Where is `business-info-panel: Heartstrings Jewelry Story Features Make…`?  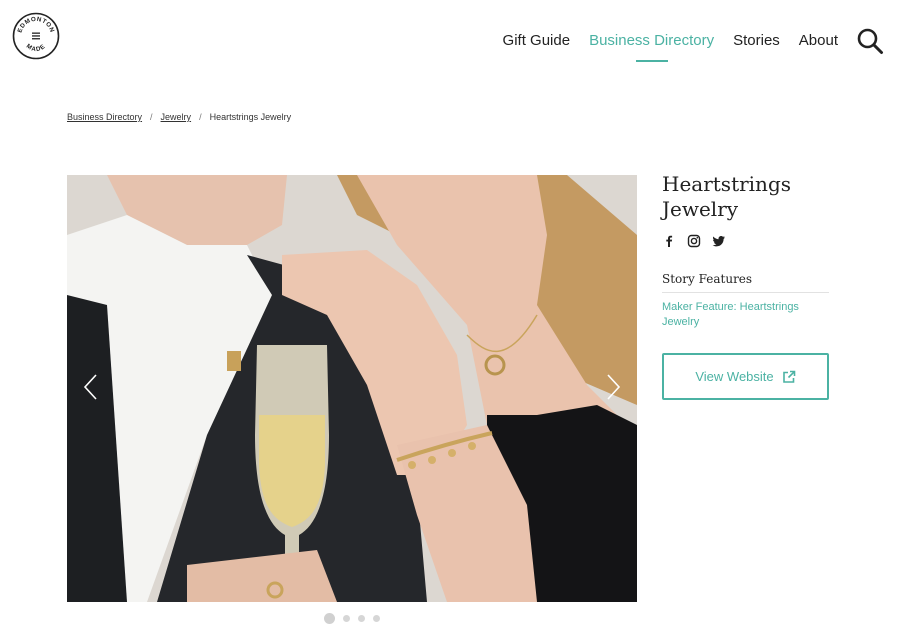 business-info-panel: Heartstrings Jewelry Story Features Make… is located at coordinates (747, 286).